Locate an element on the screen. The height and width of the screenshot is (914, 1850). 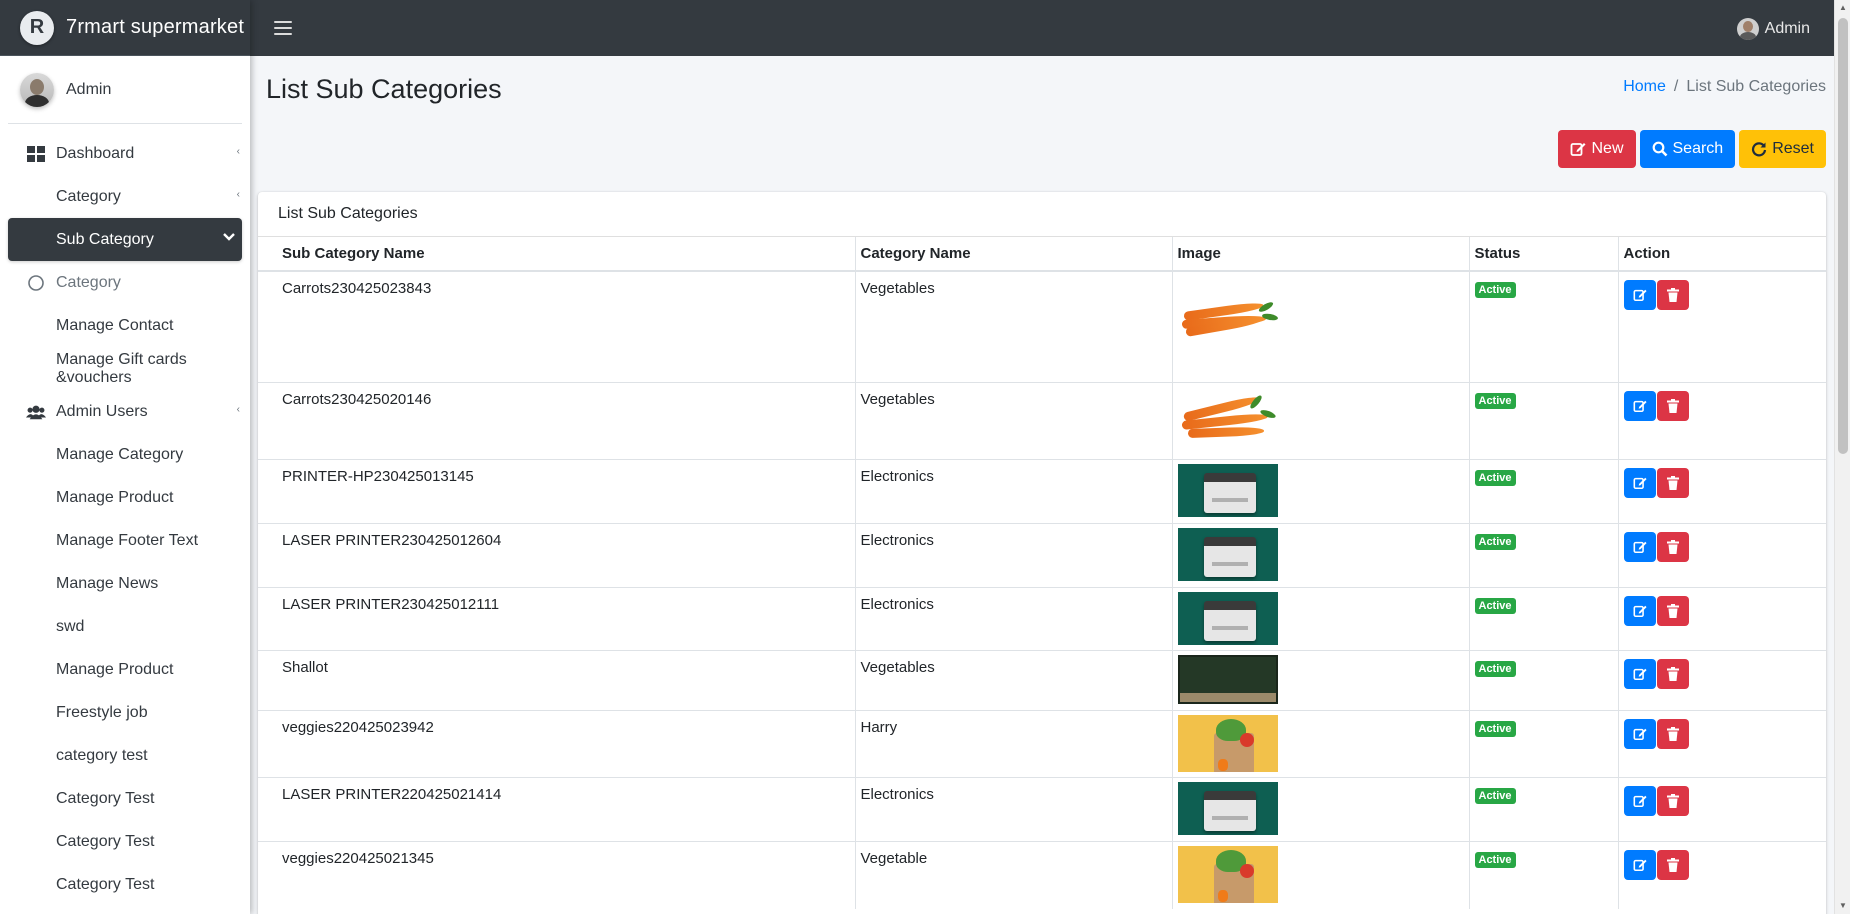
page-scrollbar: ▲ ▼ is located at coordinates (1842, 457).